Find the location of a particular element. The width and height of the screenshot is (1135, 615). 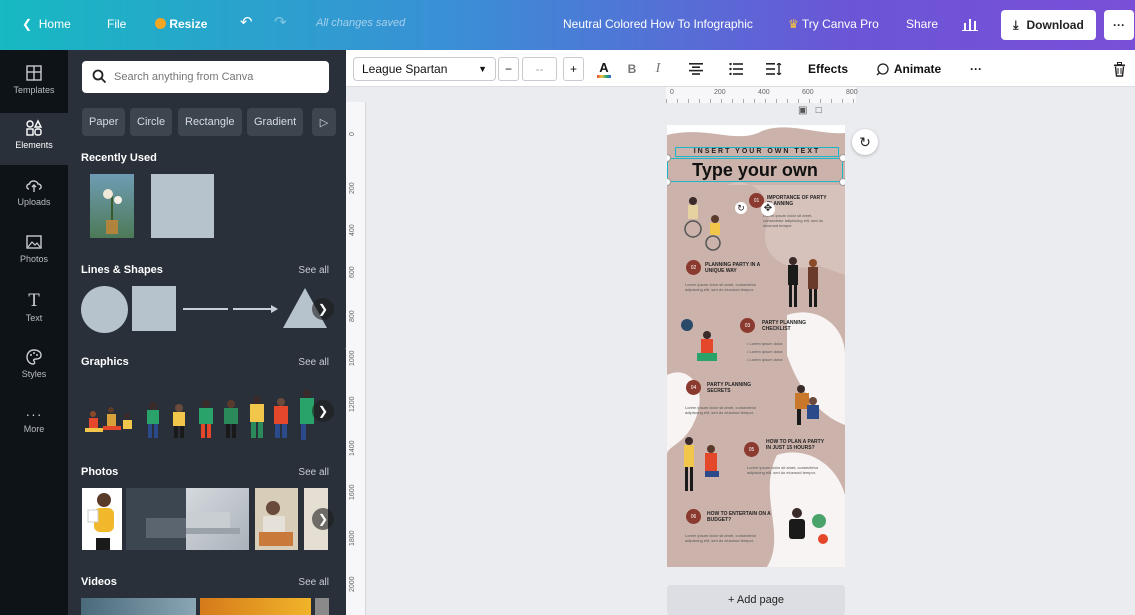

list-button is located at coordinates (736, 69).